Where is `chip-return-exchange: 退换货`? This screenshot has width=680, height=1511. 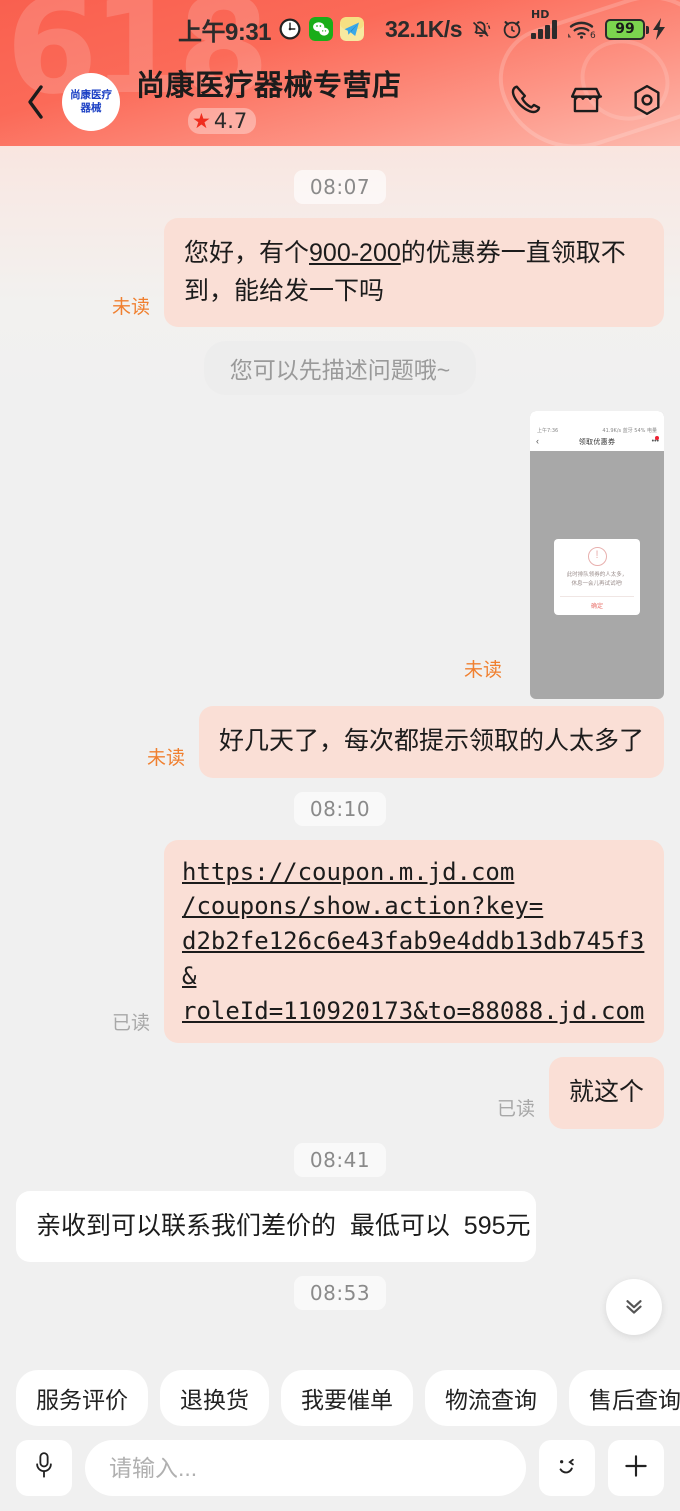
chip-return-exchange: 退换货 is located at coordinates (214, 1398).